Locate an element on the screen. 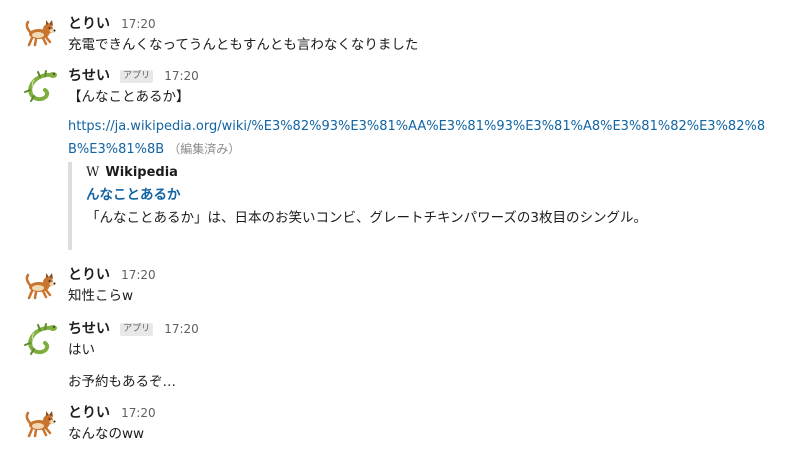  wikipedia-logo-icon: W is located at coordinates (93, 172).